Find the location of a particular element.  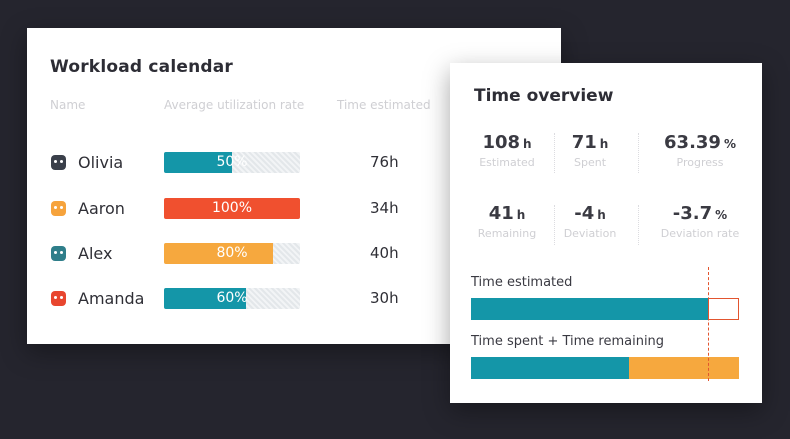

utilization-label: 100% is located at coordinates (232, 208).